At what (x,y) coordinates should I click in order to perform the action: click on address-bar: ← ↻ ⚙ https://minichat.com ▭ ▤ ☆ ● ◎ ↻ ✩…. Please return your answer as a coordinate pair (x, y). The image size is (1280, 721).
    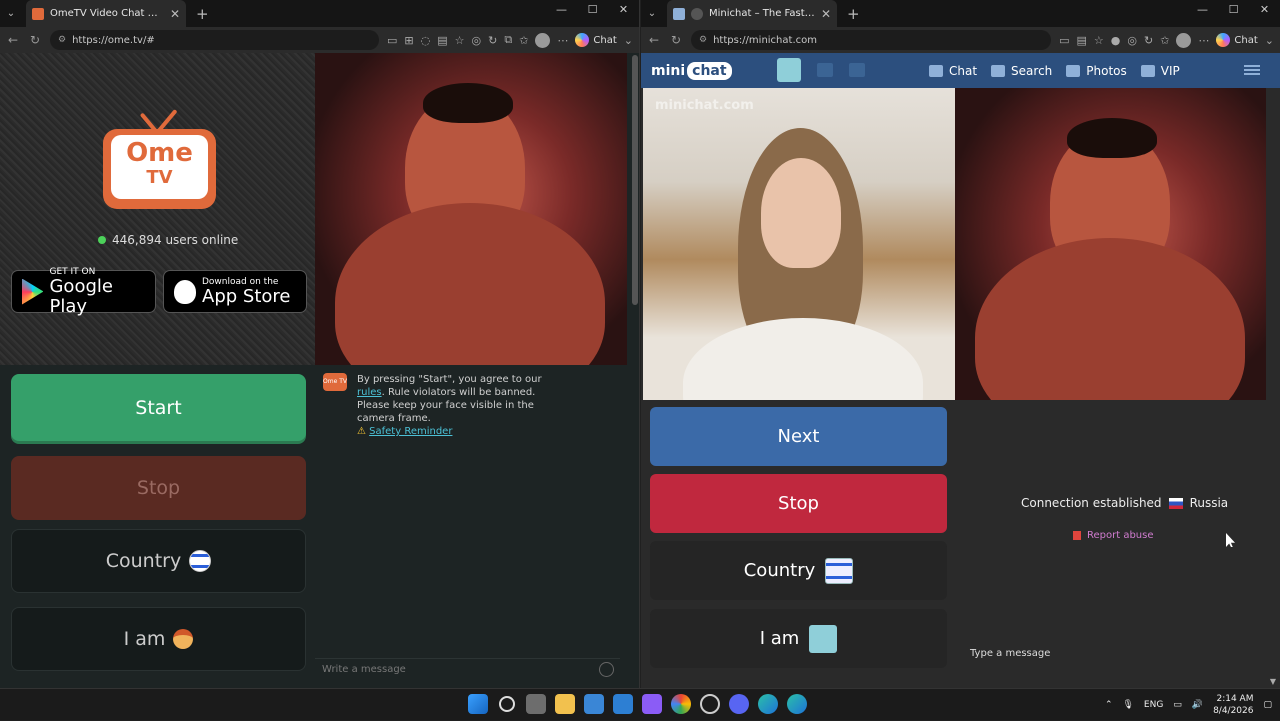
    Looking at the image, I should click on (960, 40).